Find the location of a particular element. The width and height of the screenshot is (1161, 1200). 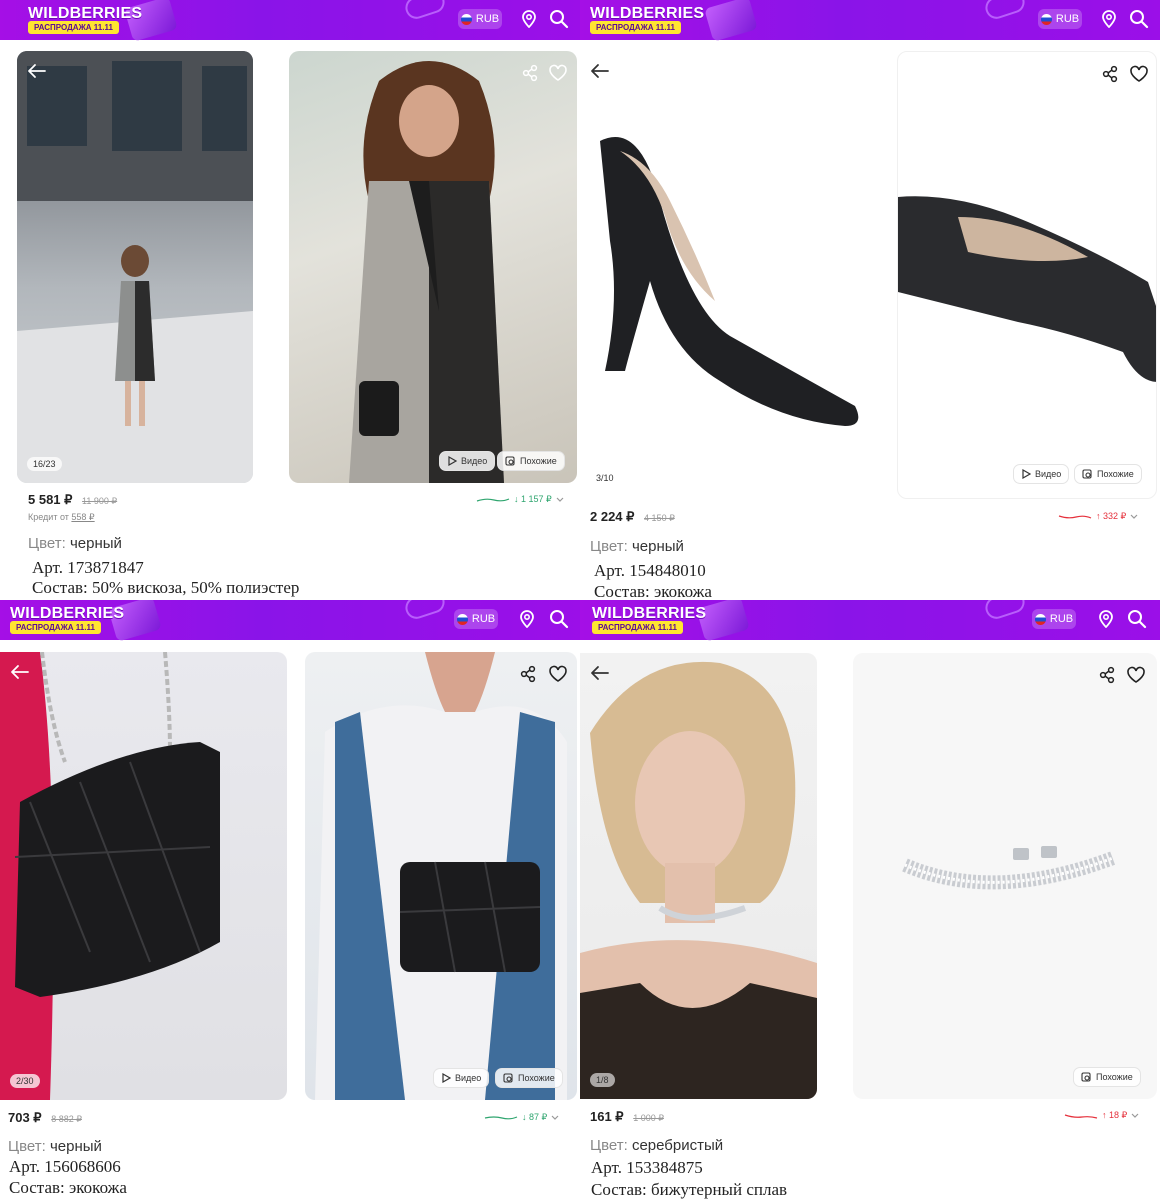

trend-value: ↓ 87 ₽ is located at coordinates (535, 1117).